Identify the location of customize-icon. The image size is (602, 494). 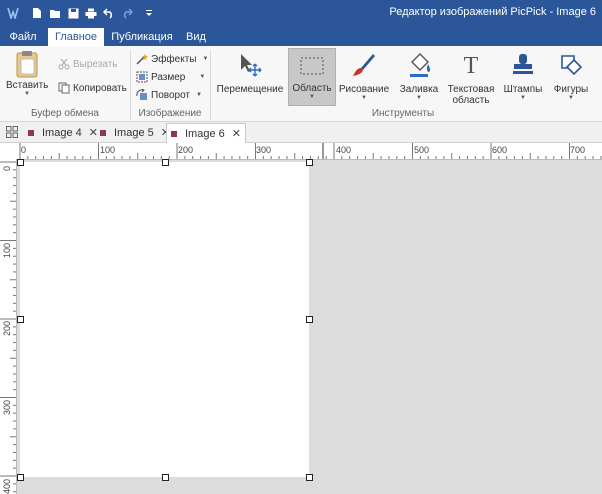
(149, 13).